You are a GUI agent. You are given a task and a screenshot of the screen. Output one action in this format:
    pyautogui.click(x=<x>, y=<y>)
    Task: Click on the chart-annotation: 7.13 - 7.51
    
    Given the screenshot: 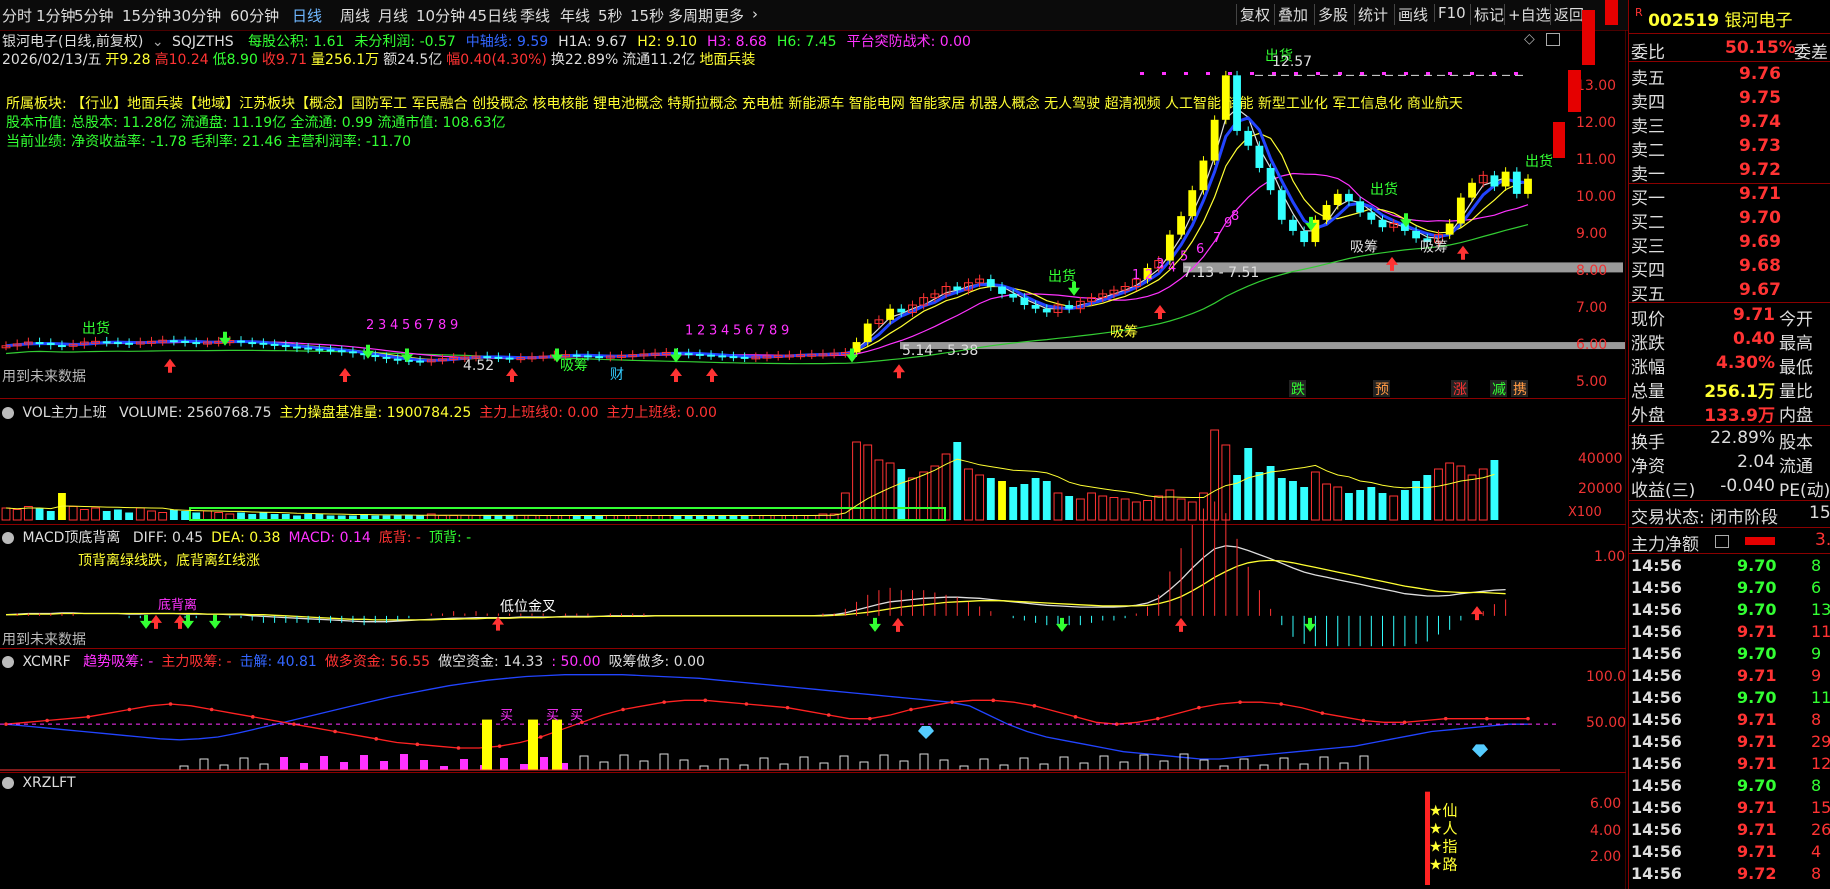 What is the action you would take?
    pyautogui.click(x=1221, y=273)
    